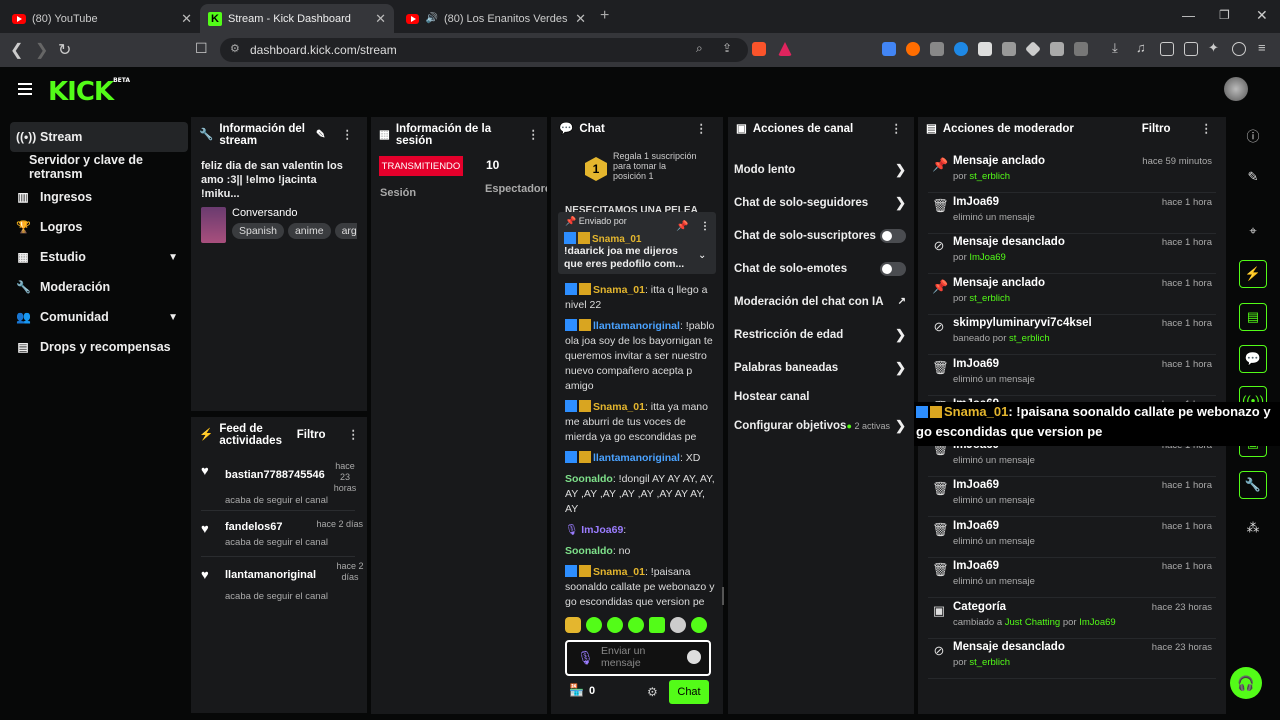  Describe the element at coordinates (759, 49) in the screenshot. I see `brave-shield-icon` at that location.